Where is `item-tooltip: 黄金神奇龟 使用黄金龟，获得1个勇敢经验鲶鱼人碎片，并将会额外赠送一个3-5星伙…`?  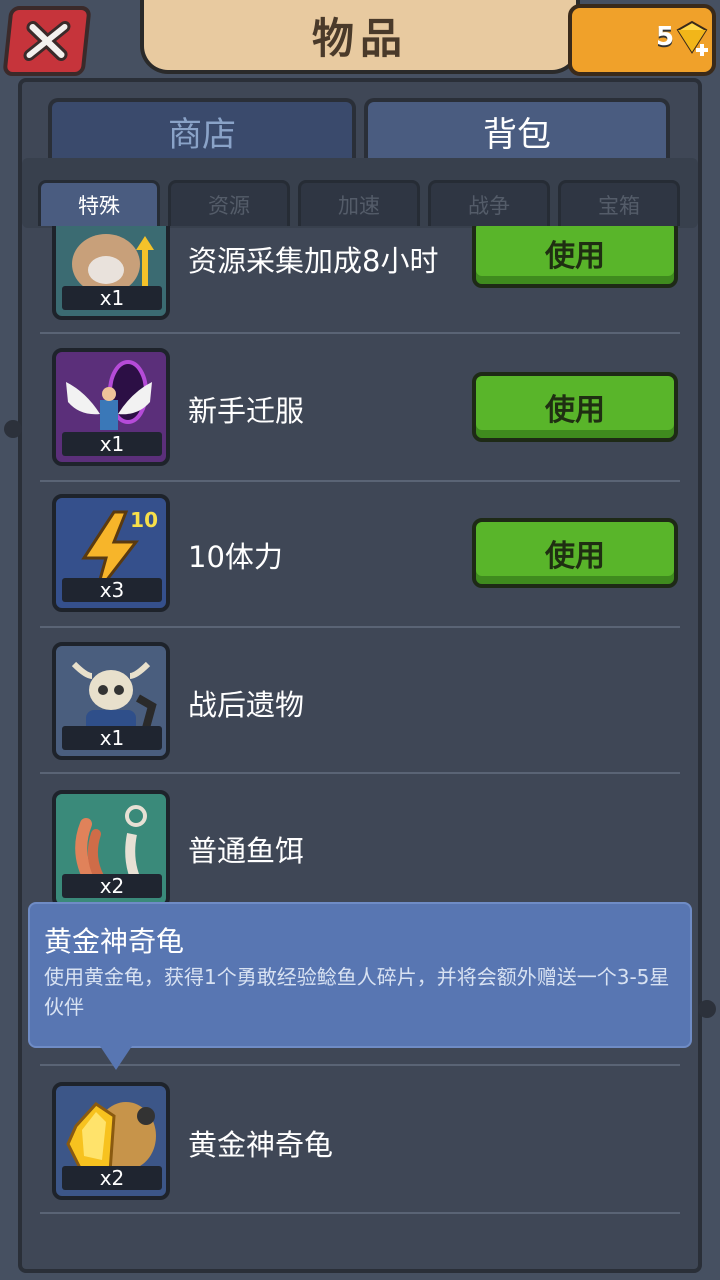
item-tooltip: 黄金神奇龟 使用黄金龟，获得1个勇敢经验鲶鱼人碎片，并将会额外赠送一个3-5星伙… is located at coordinates (360, 986).